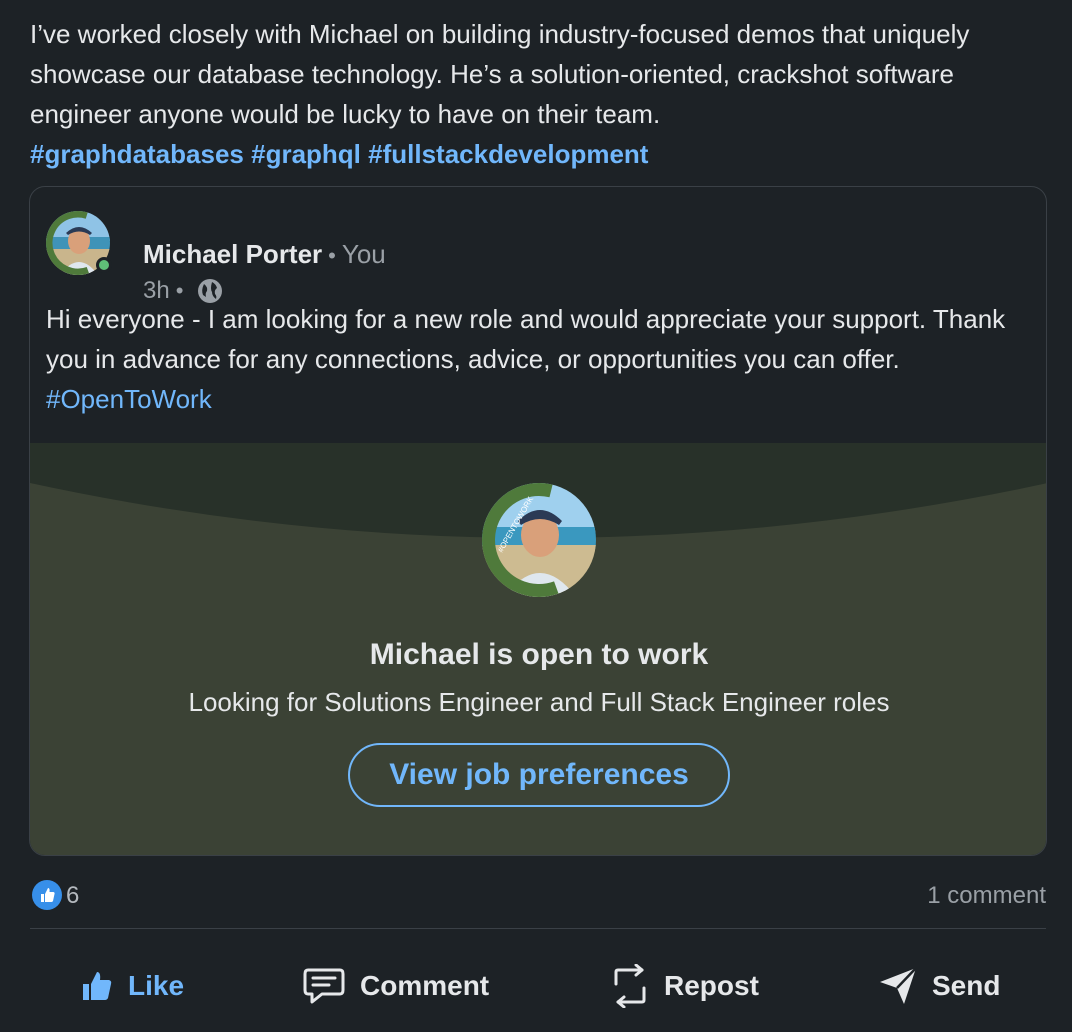 The image size is (1072, 1032). Describe the element at coordinates (47, 895) in the screenshot. I see `like-reaction-icon` at that location.